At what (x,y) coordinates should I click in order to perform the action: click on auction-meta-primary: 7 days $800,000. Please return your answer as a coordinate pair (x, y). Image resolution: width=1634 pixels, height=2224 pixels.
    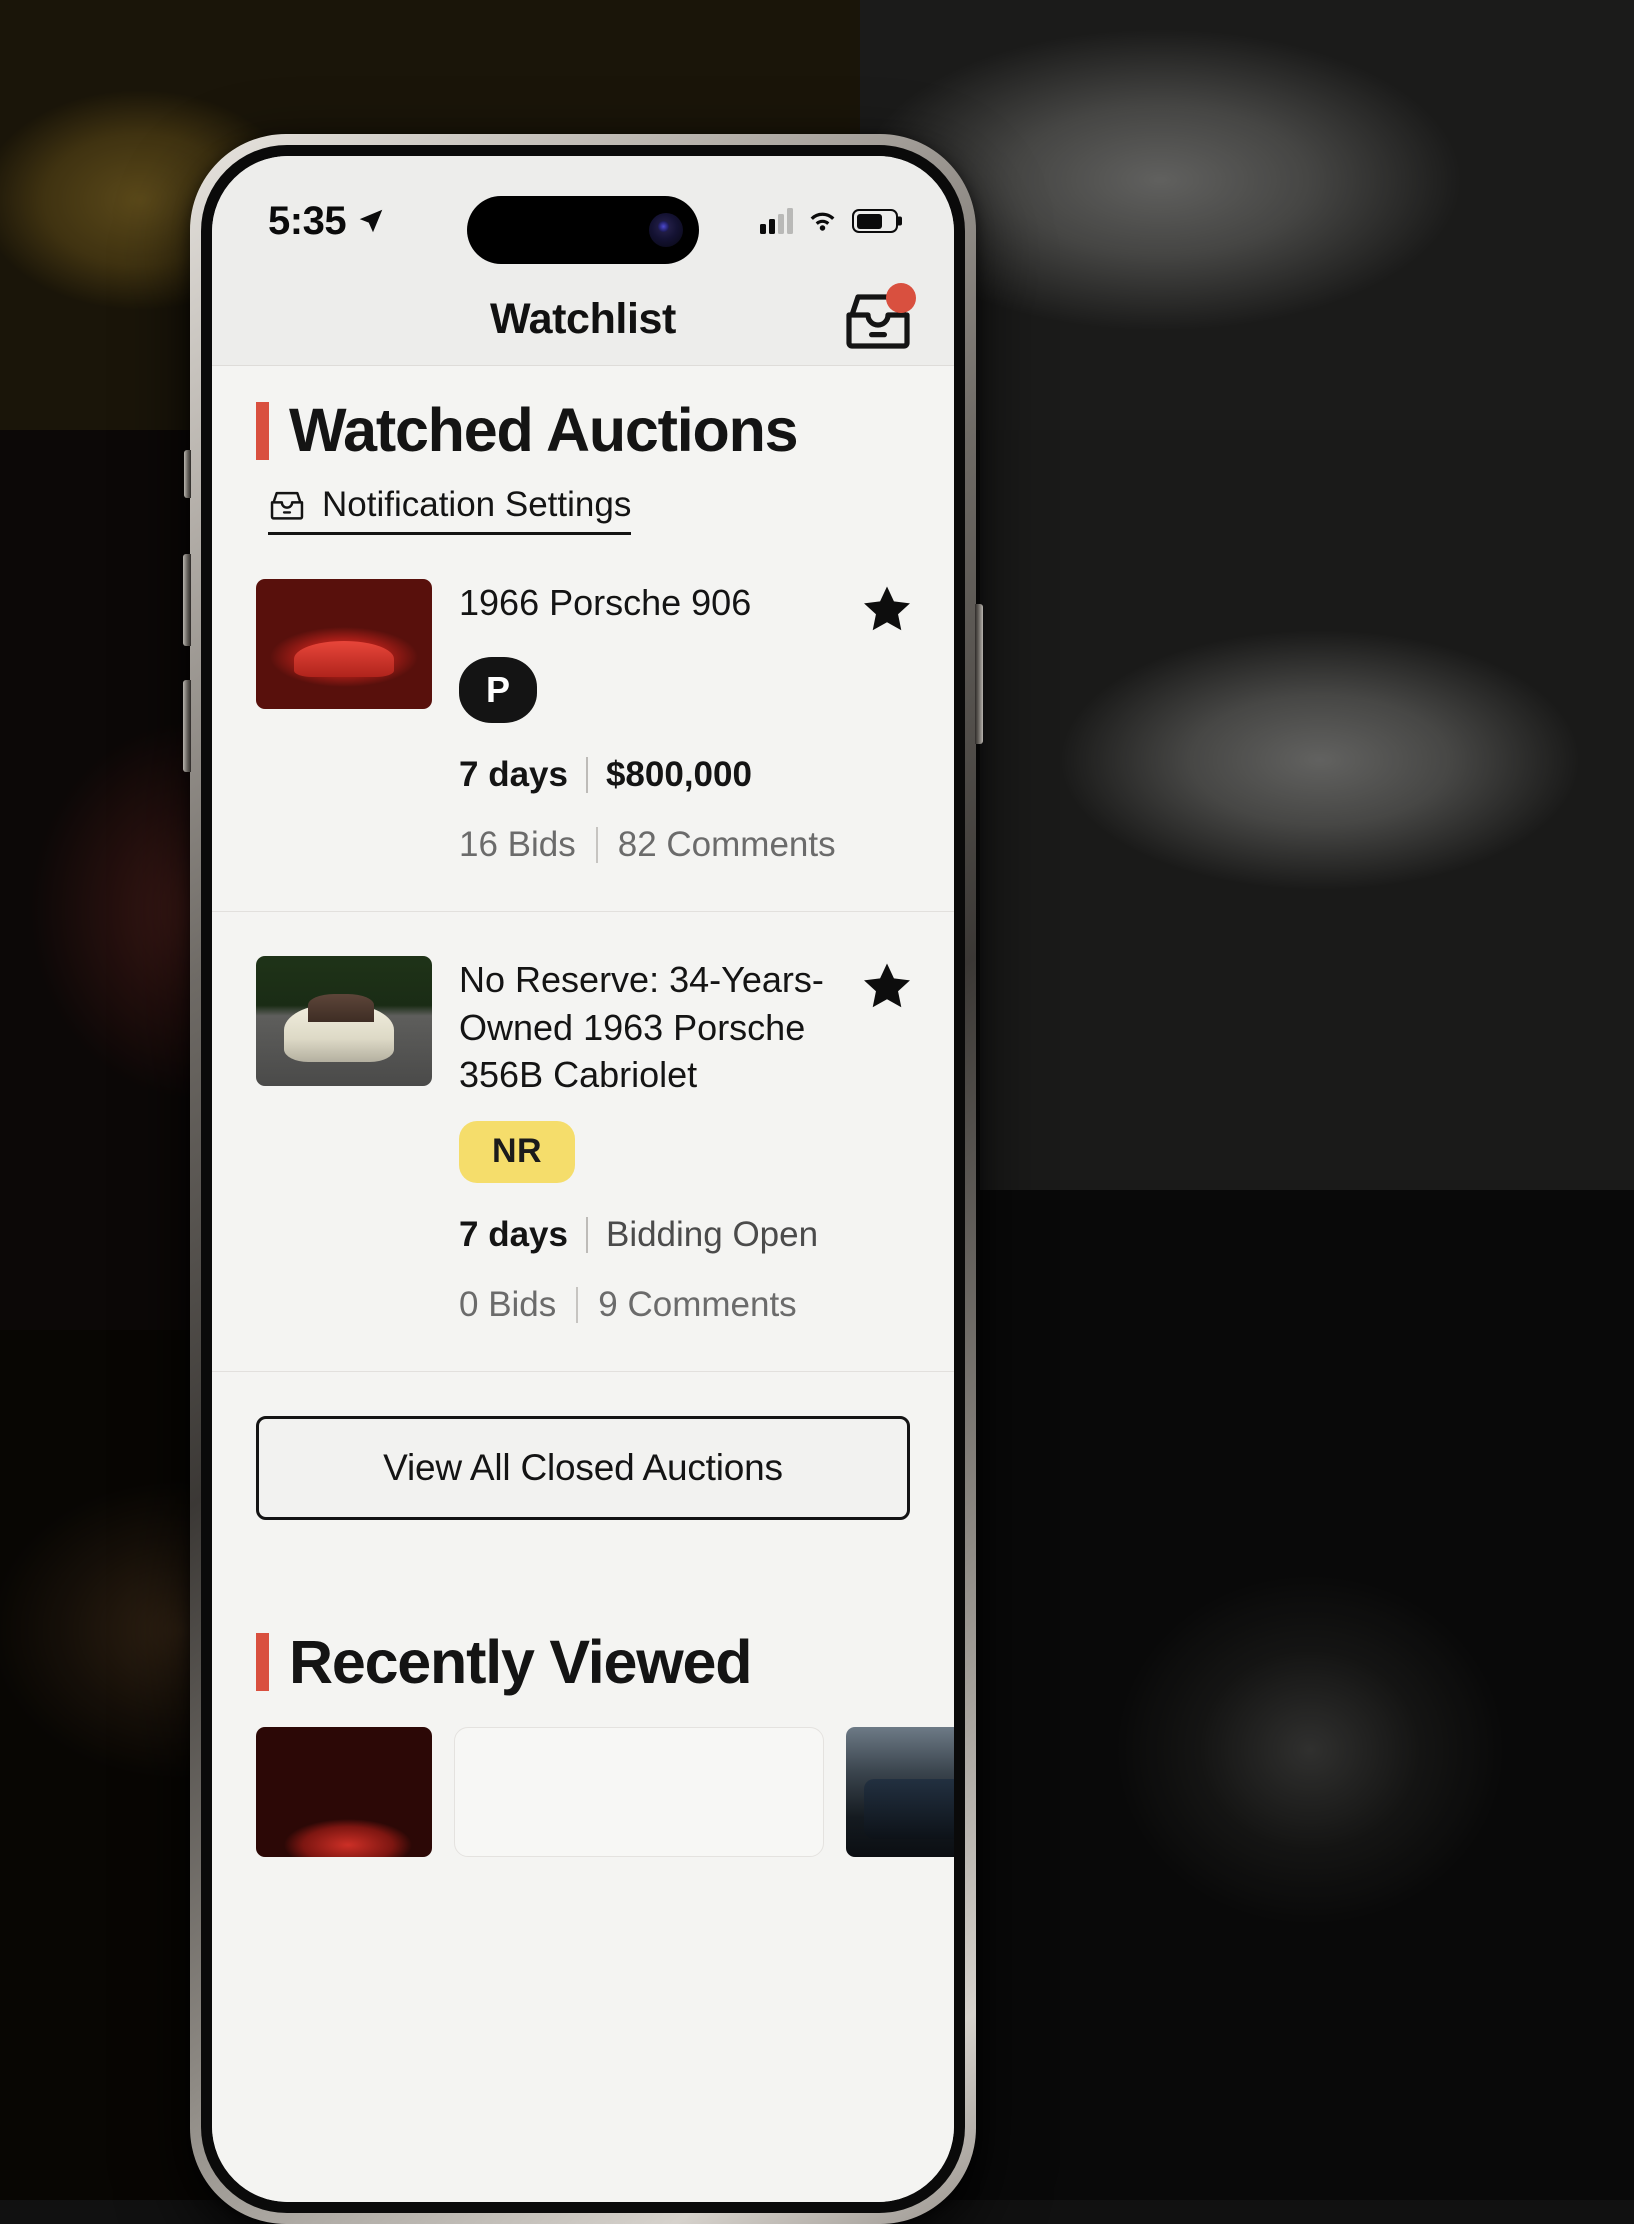
    Looking at the image, I should click on (686, 775).